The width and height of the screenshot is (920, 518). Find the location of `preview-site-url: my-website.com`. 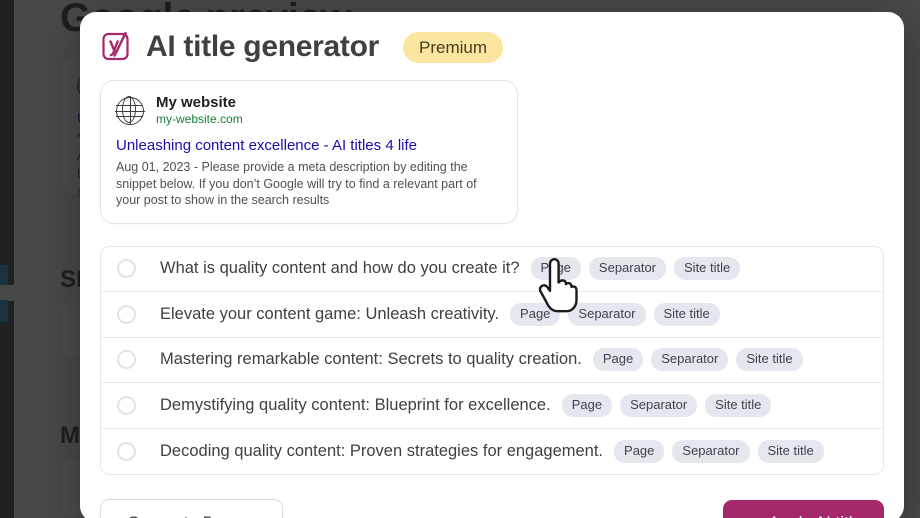

preview-site-url: my-website.com is located at coordinates (199, 119).